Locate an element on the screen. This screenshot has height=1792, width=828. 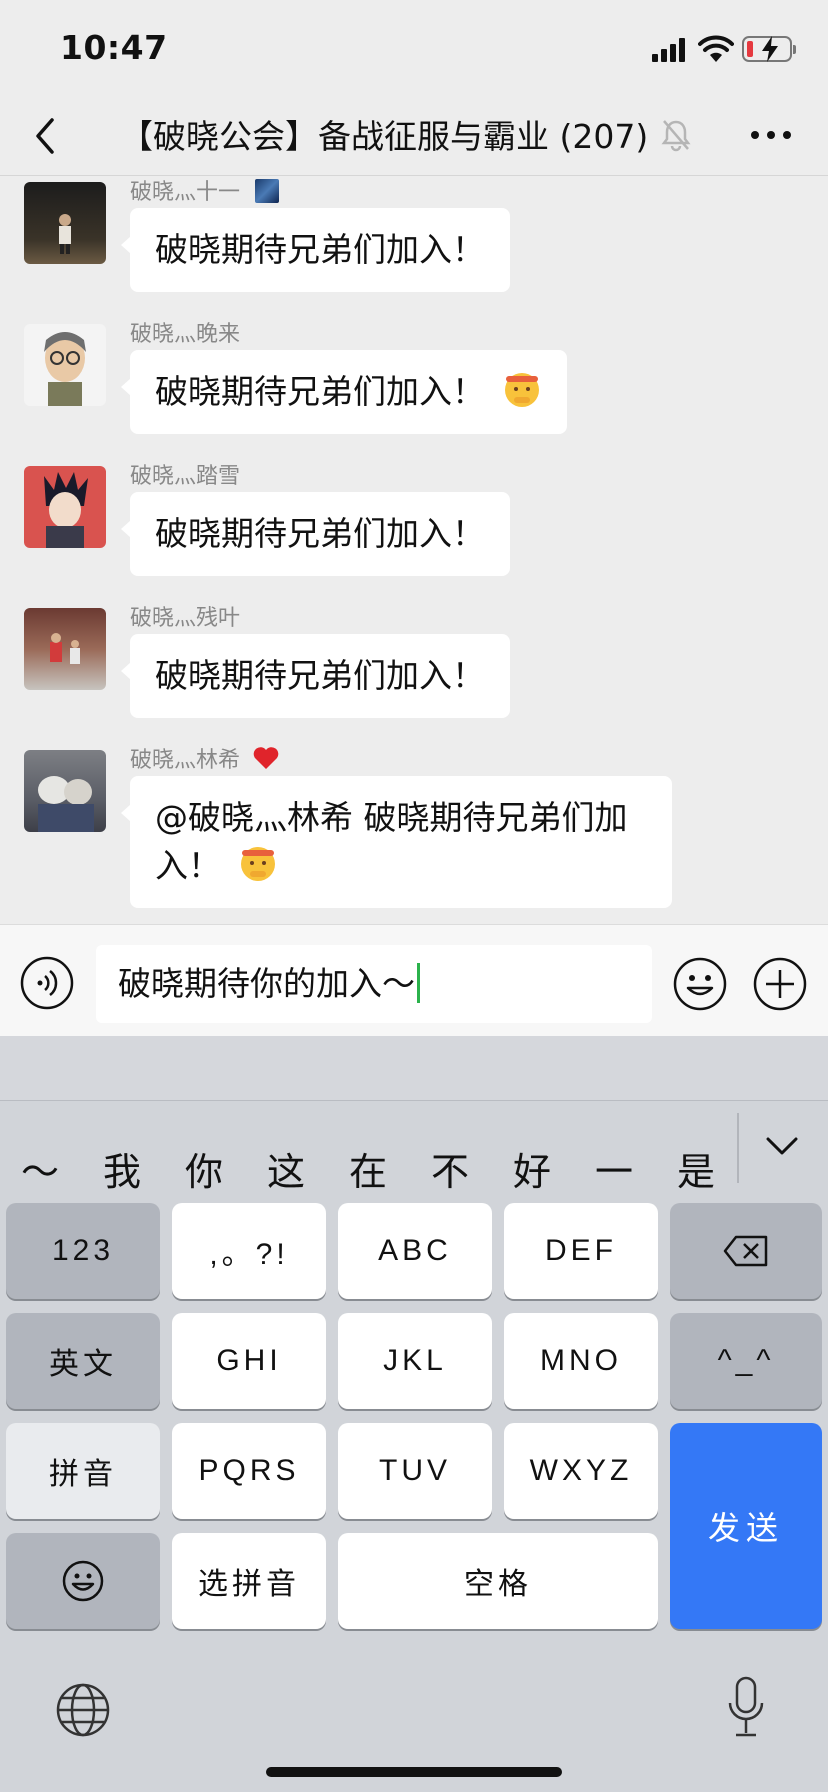
candidate-divider is located at coordinates (738, 1148).